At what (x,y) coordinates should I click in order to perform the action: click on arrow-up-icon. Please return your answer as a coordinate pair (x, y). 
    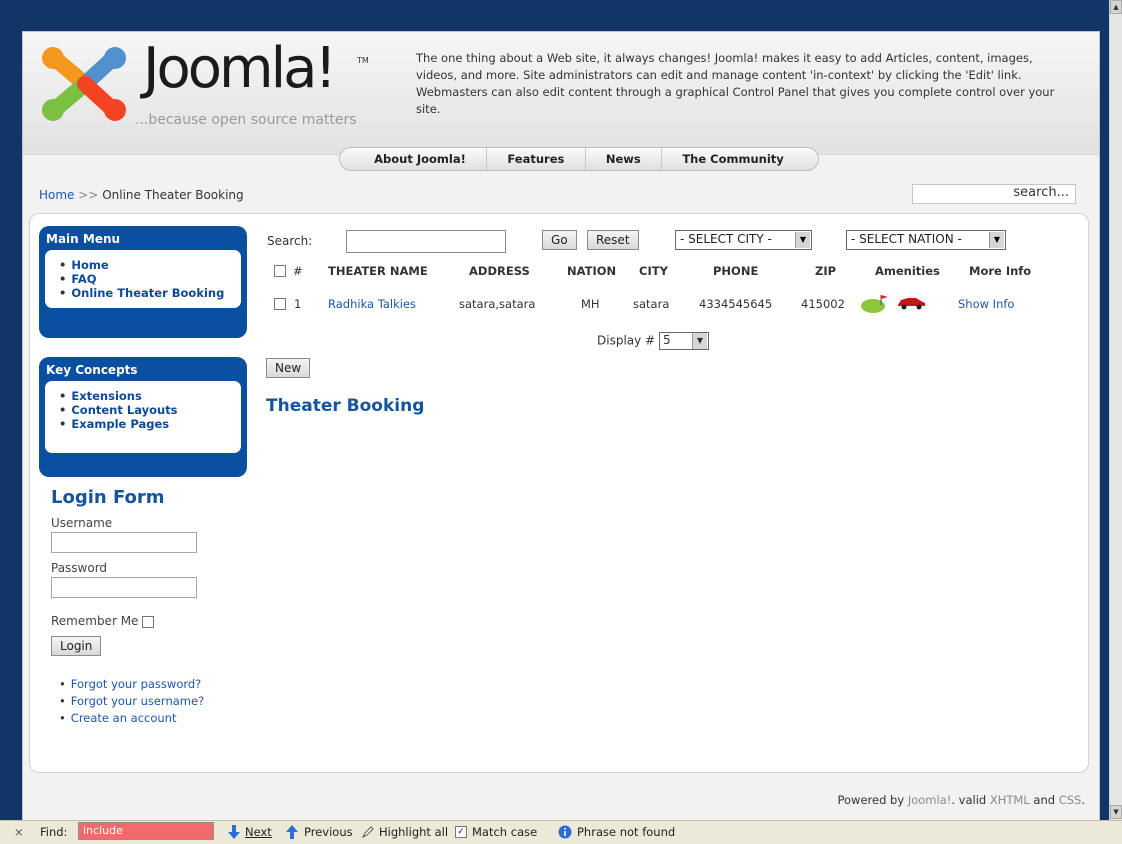
    Looking at the image, I should click on (292, 832).